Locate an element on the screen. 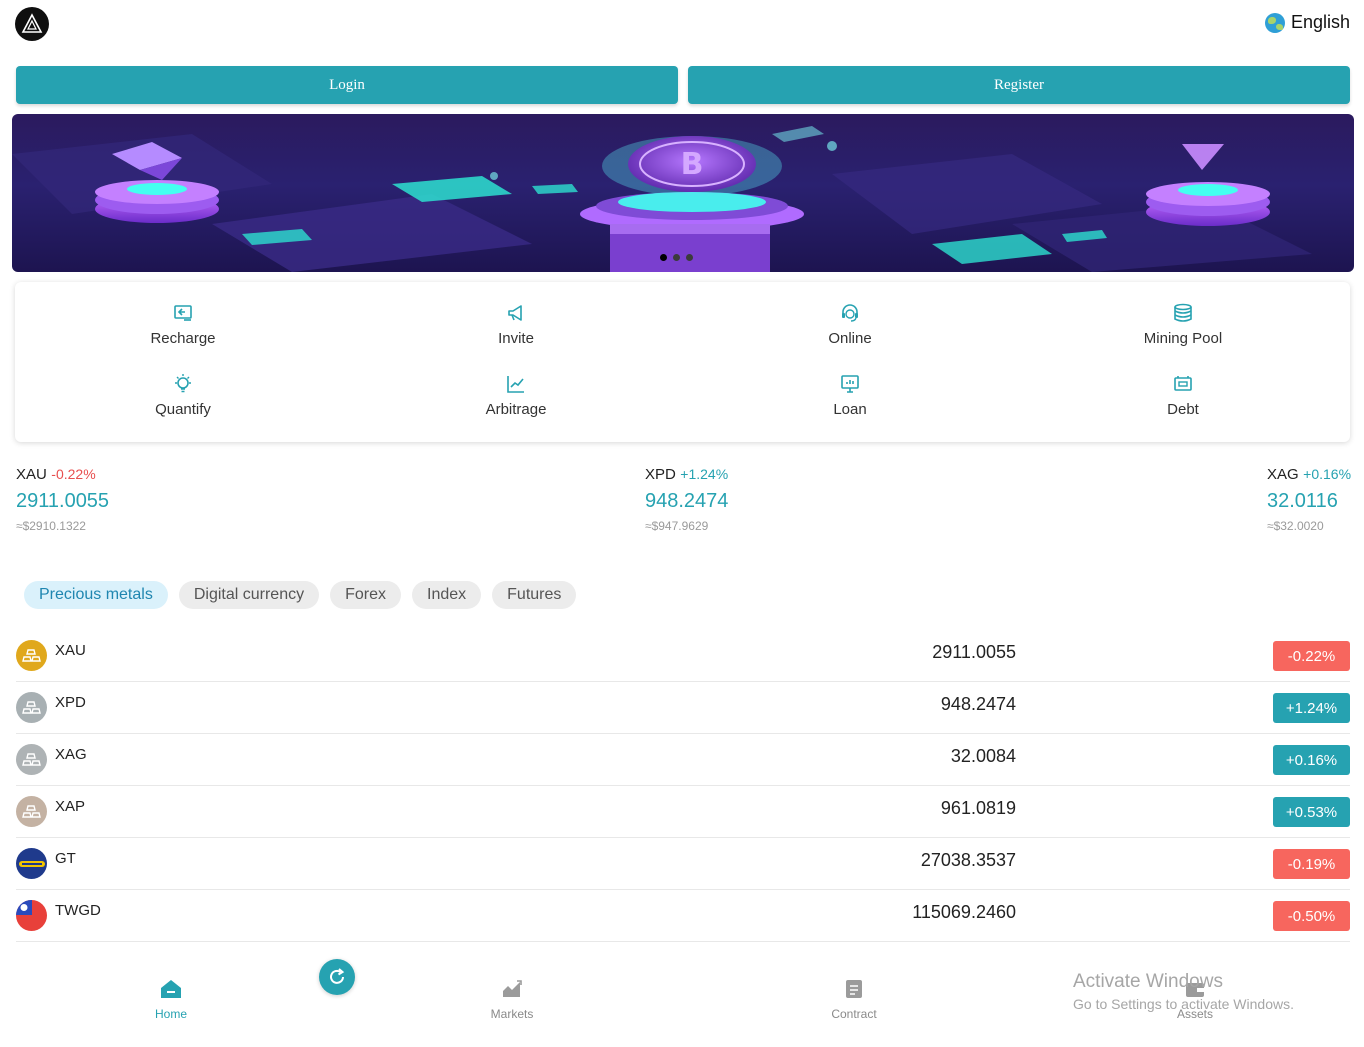 This screenshot has height=1047, width=1364. svg-text: B is located at coordinates (692, 164).